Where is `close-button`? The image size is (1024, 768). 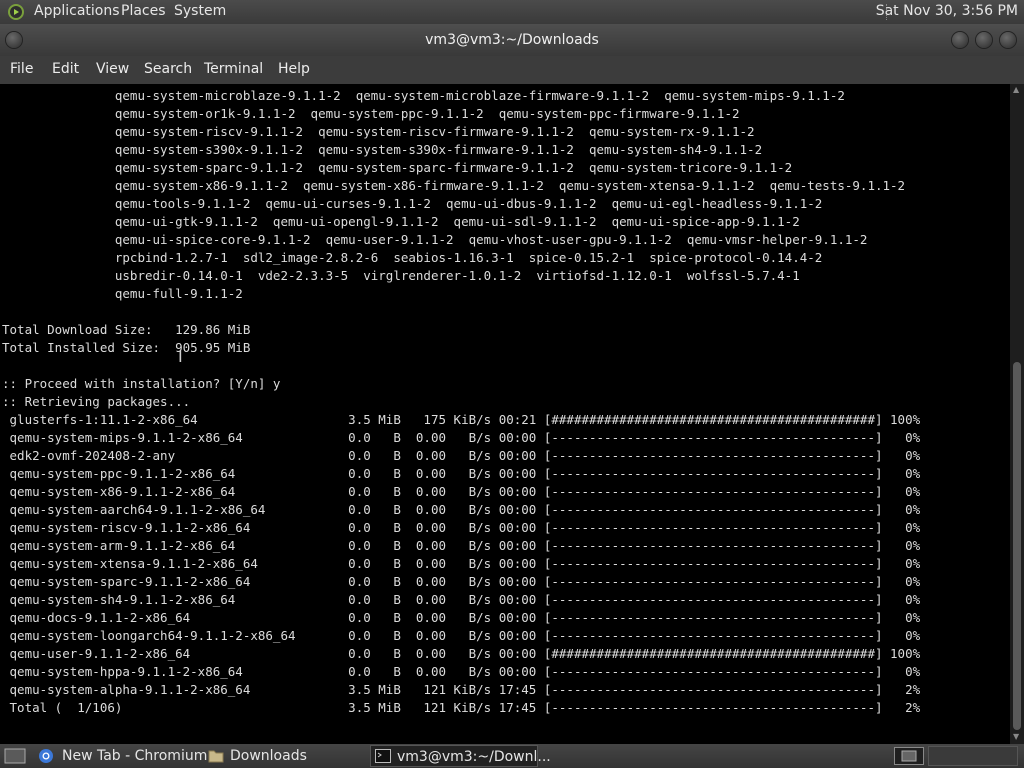 close-button is located at coordinates (1008, 40).